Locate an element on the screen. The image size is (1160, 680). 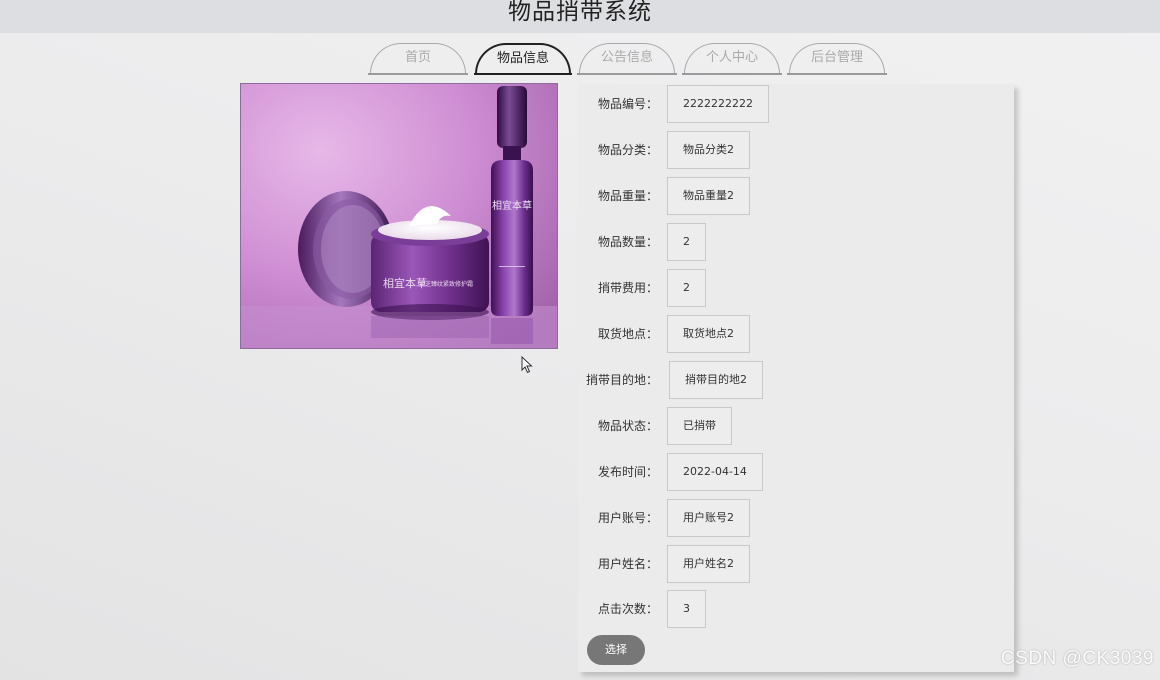
publish-time-label: 发布时间： is located at coordinates (627, 472).